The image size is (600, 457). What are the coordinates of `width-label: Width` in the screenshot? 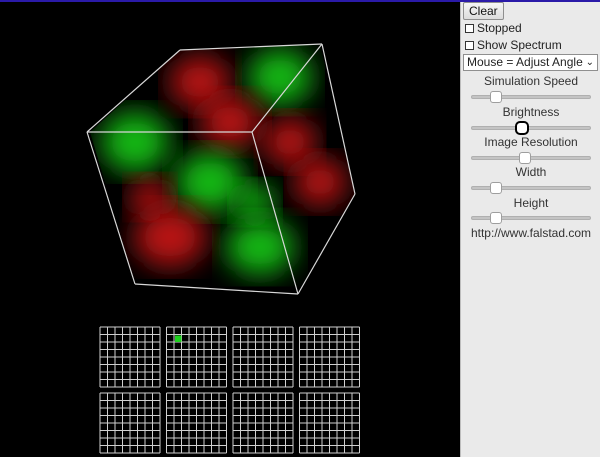 It's located at (531, 172).